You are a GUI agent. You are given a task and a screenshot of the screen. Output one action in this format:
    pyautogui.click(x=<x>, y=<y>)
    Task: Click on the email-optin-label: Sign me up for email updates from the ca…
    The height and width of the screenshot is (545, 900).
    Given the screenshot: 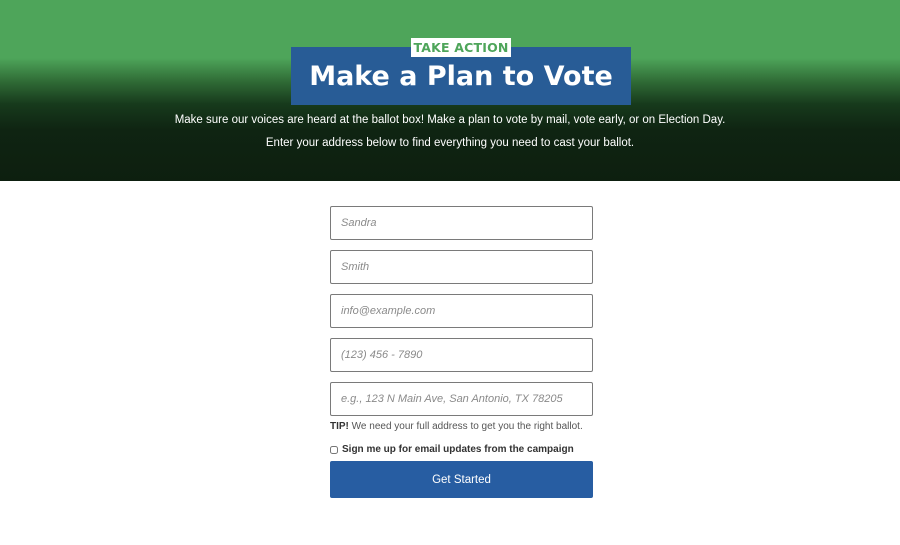 What is the action you would take?
    pyautogui.click(x=458, y=449)
    